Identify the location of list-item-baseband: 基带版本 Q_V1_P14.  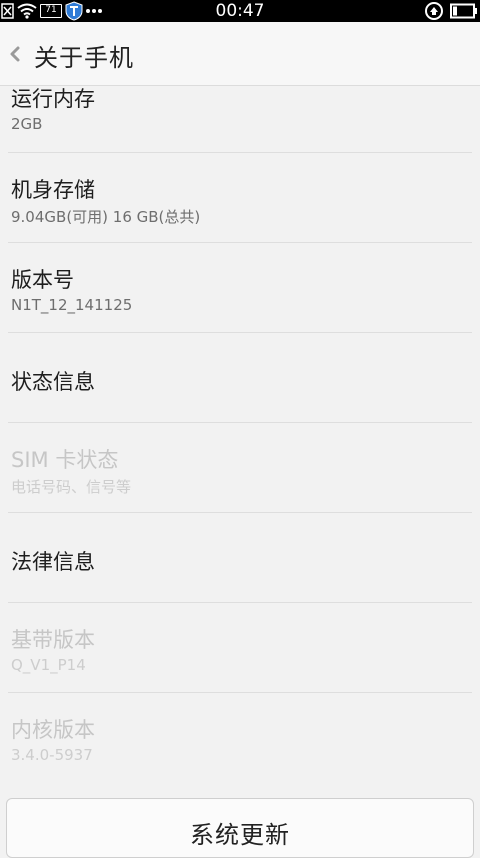
(240, 648).